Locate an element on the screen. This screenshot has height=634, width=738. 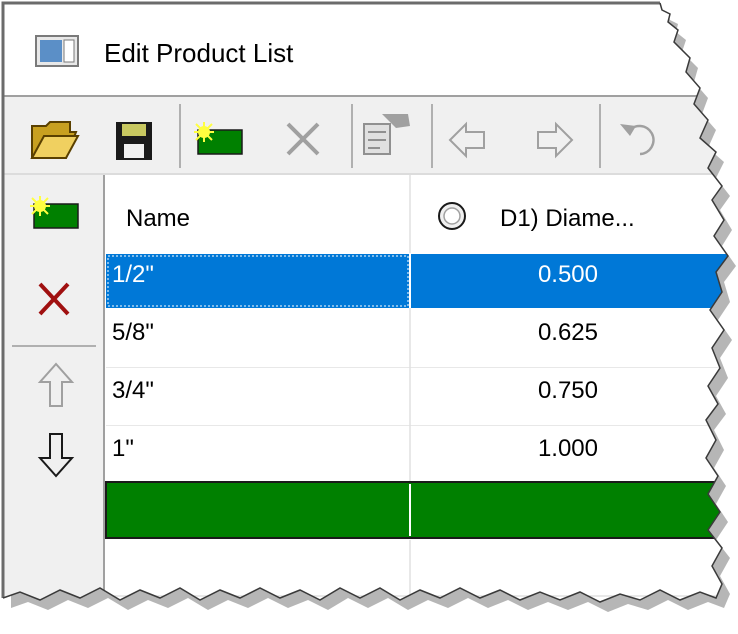
cell-name: 1" is located at coordinates (123, 448).